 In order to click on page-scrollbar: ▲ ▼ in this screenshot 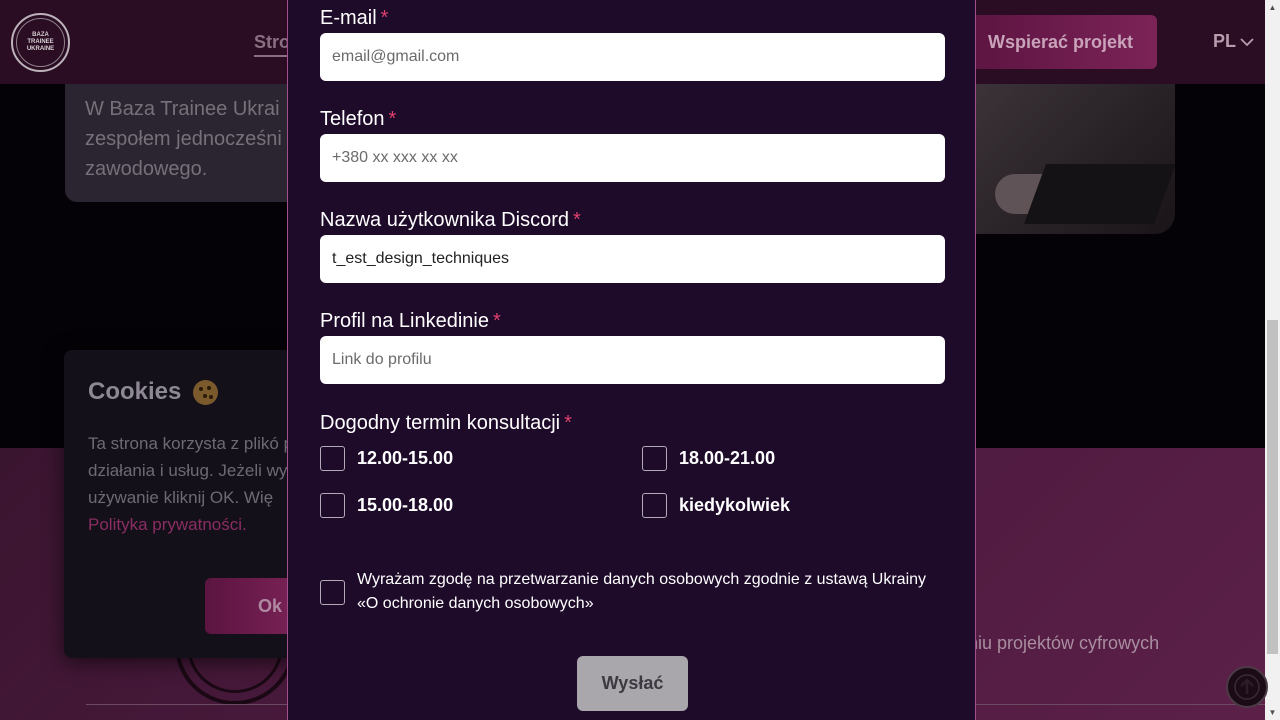, I will do `click(1272, 360)`.